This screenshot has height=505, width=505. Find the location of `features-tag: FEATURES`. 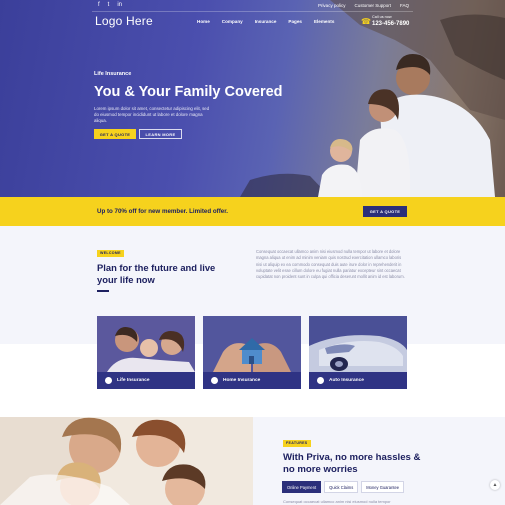

features-tag: FEATURES is located at coordinates (297, 443).